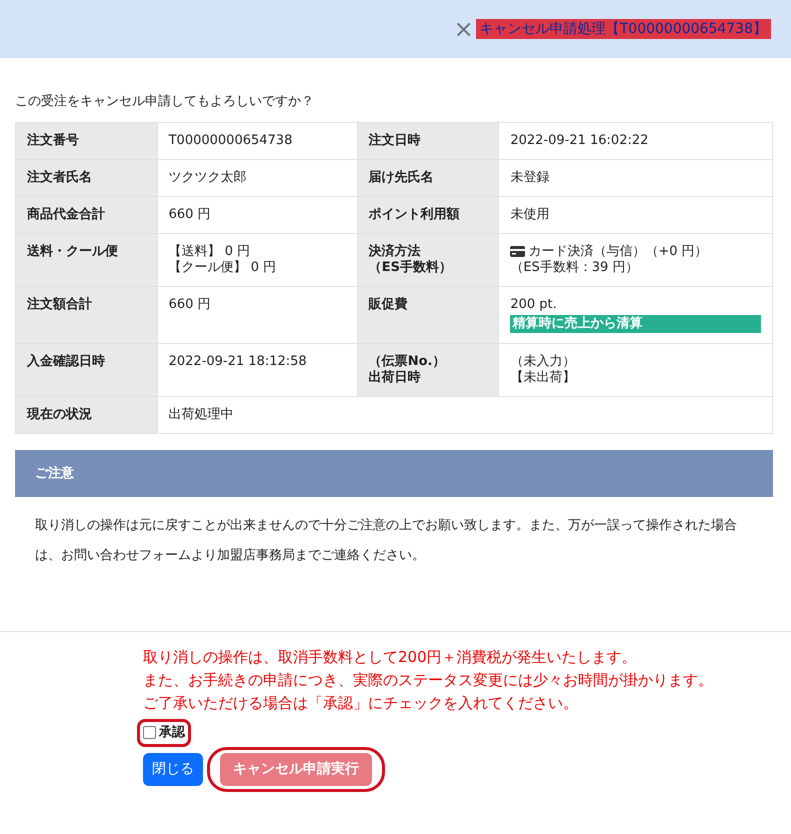  Describe the element at coordinates (361, 703) in the screenshot. I see `warning-text: ご了承いただける場合は「承認」にチェックを入れてください。` at that location.